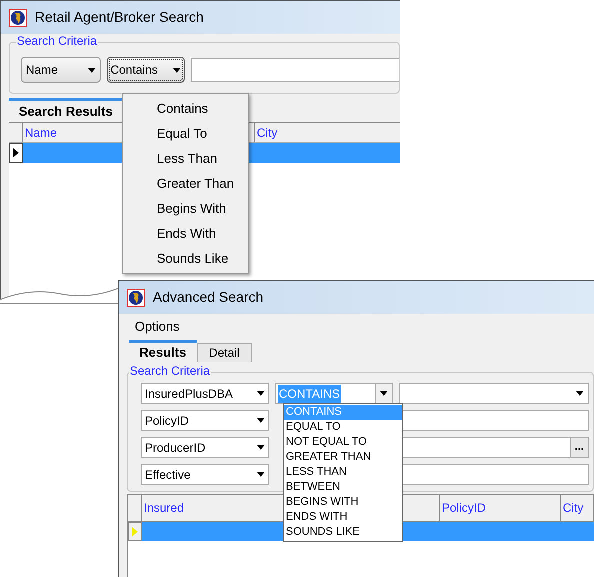 The height and width of the screenshot is (577, 594). Describe the element at coordinates (119, 17) in the screenshot. I see `window-title: Retail Agent/Broker Search` at that location.